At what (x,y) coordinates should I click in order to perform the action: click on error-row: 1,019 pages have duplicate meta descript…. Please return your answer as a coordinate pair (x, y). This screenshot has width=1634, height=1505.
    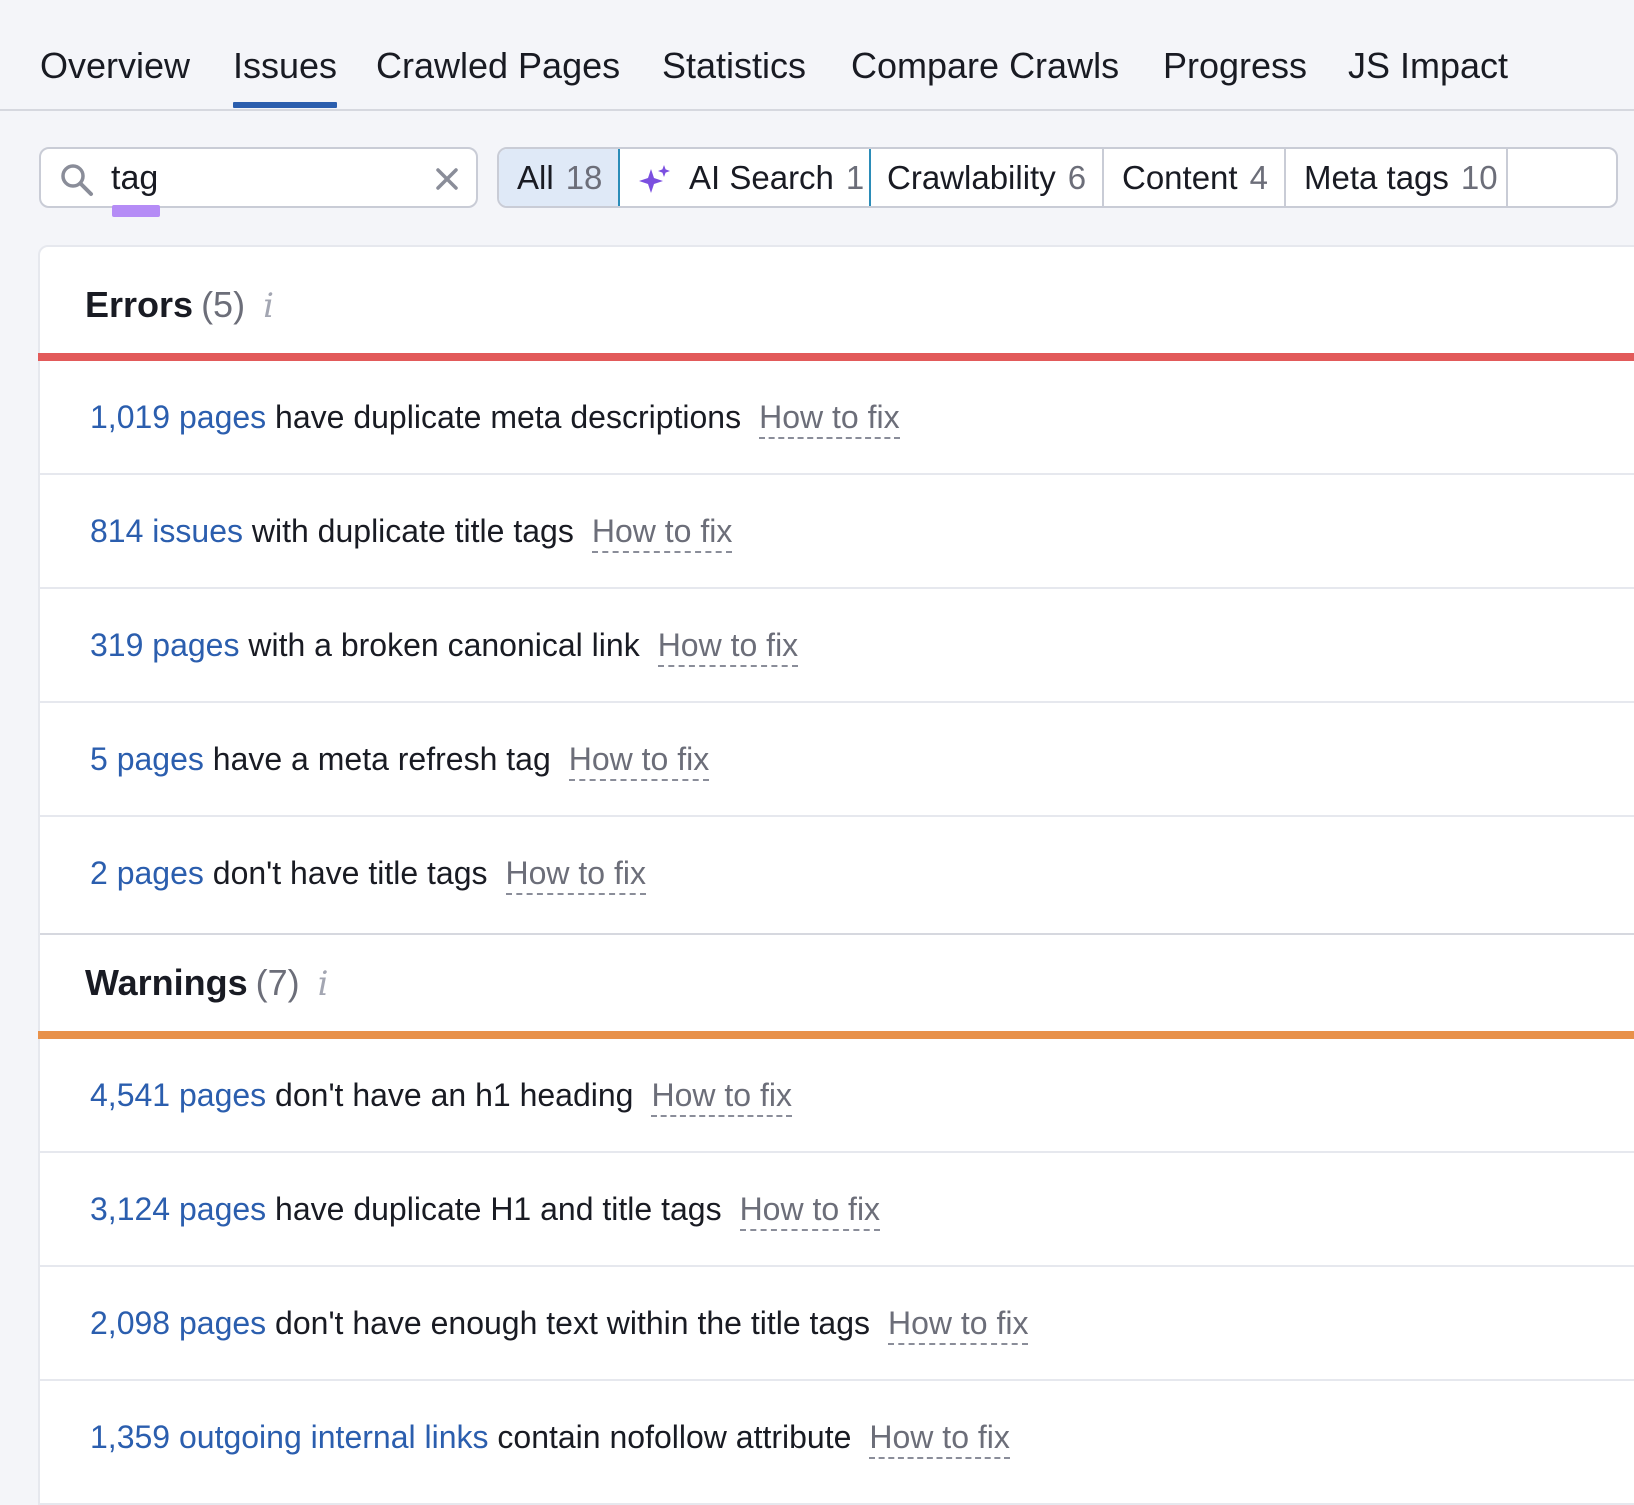
    Looking at the image, I should click on (837, 418).